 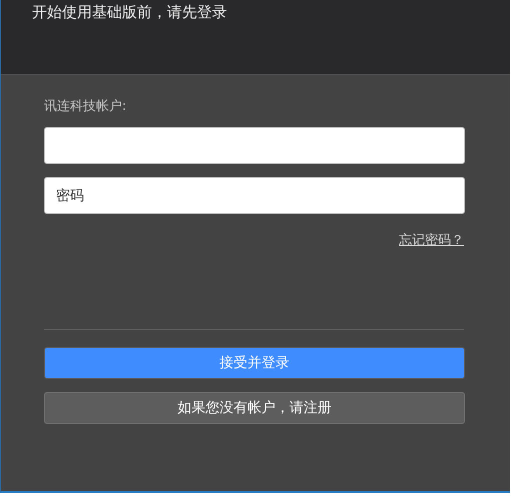 I want to click on header-title: 开始使用基础版前，请先登录, so click(x=130, y=12).